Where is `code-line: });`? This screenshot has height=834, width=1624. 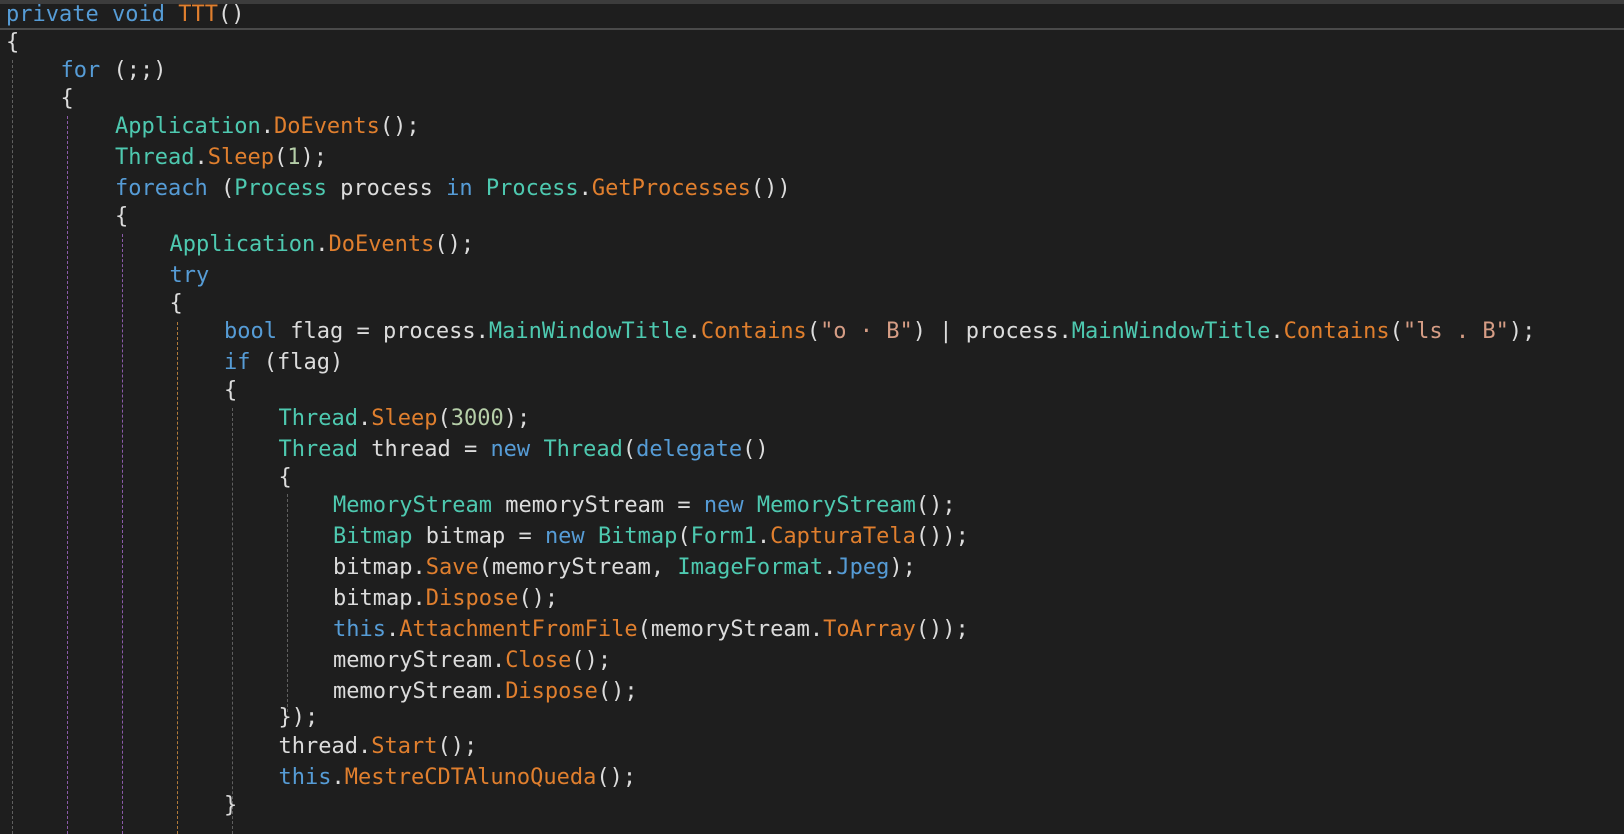
code-line: }); is located at coordinates (299, 718).